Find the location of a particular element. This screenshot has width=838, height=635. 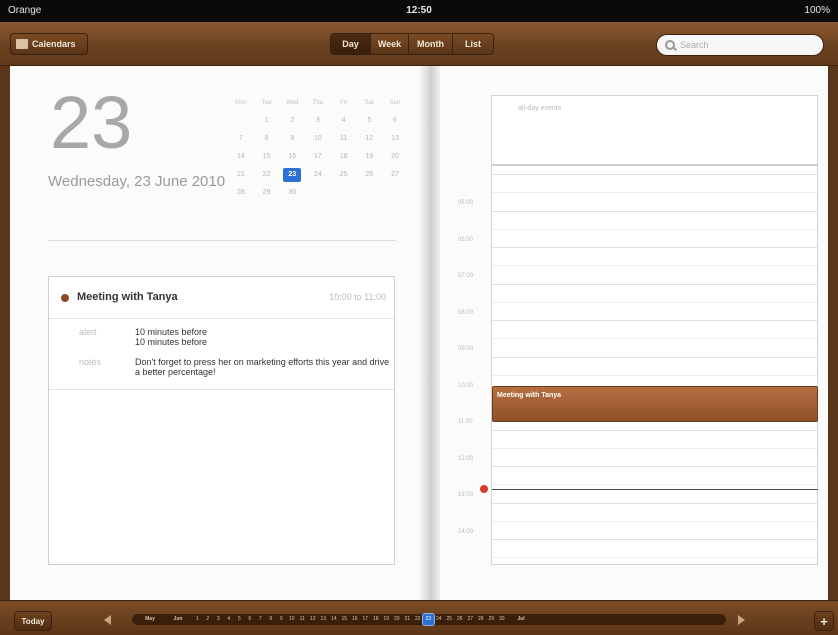

mini-calendar-day: 17 is located at coordinates (318, 157).